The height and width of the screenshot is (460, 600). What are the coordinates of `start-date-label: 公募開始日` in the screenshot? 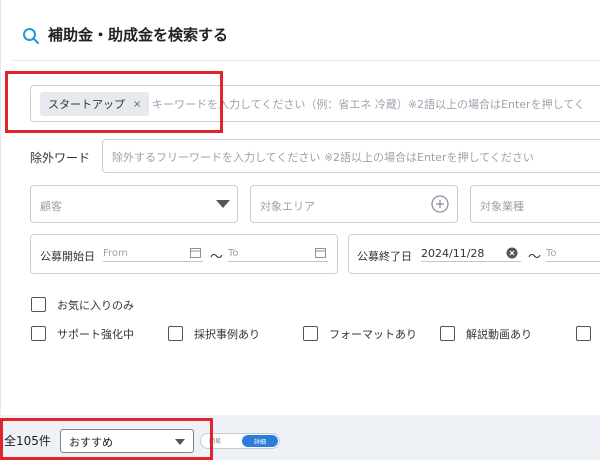 It's located at (67, 256).